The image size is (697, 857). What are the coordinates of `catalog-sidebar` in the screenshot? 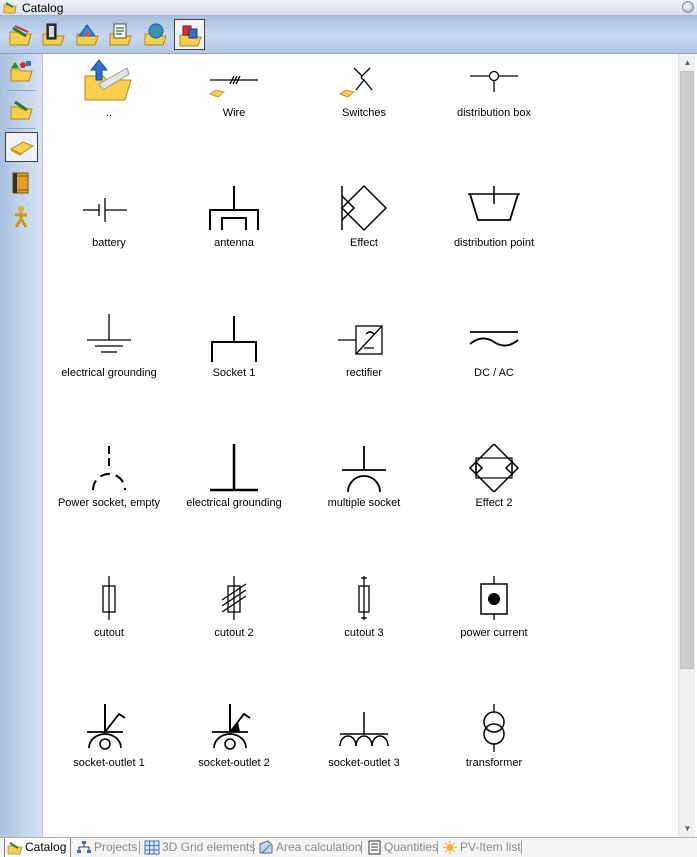 It's located at (21, 445).